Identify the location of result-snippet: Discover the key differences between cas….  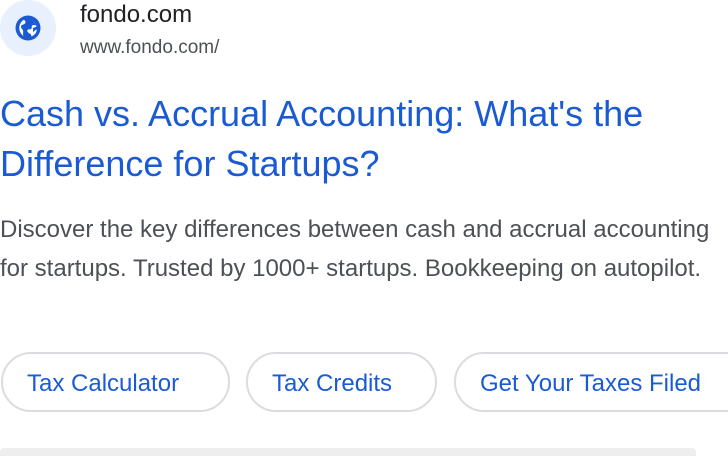
(355, 249).